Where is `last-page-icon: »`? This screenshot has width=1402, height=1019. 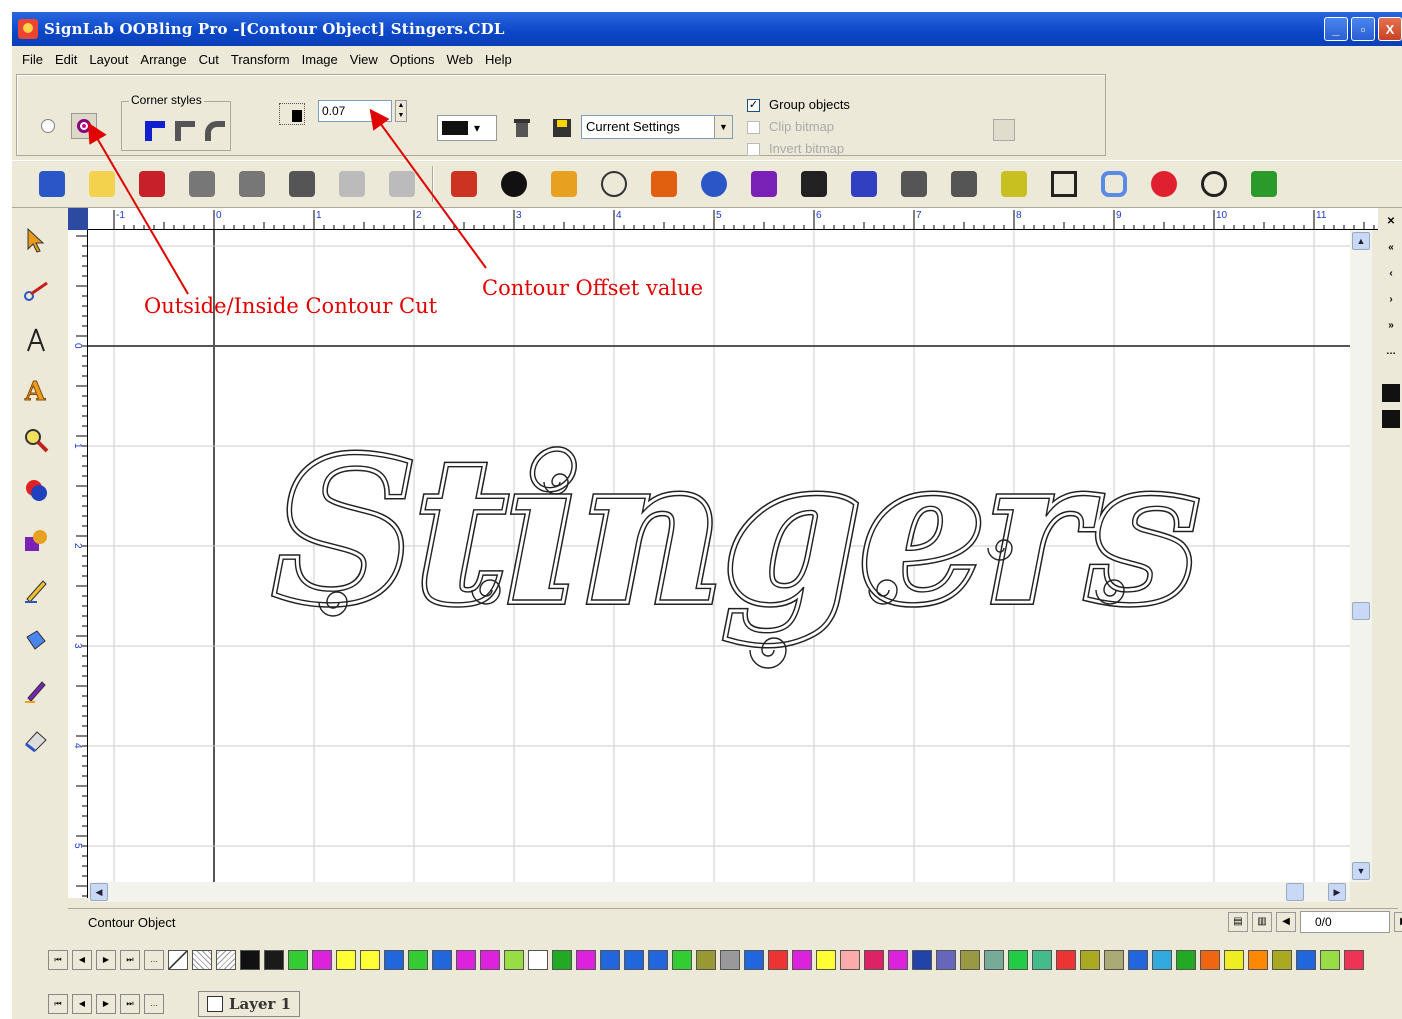 last-page-icon: » is located at coordinates (1391, 329).